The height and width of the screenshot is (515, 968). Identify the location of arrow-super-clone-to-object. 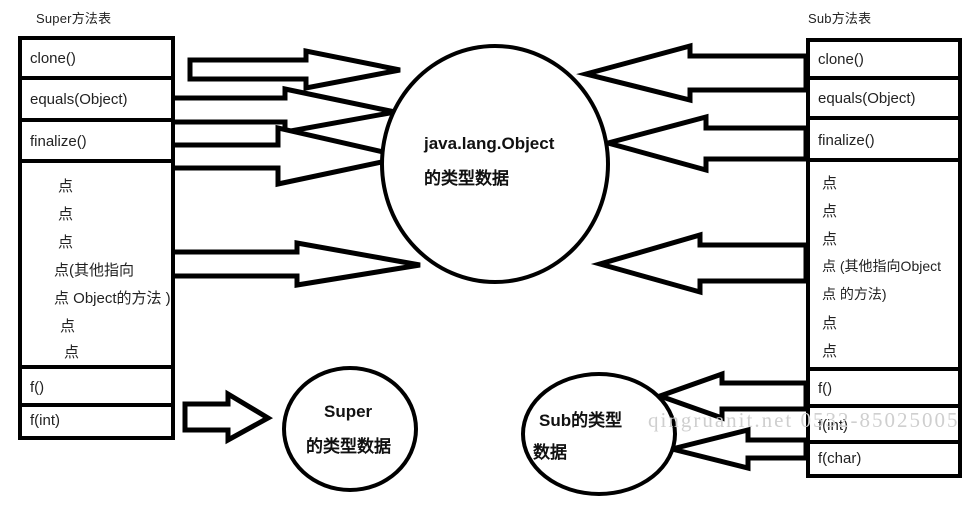
(294, 69).